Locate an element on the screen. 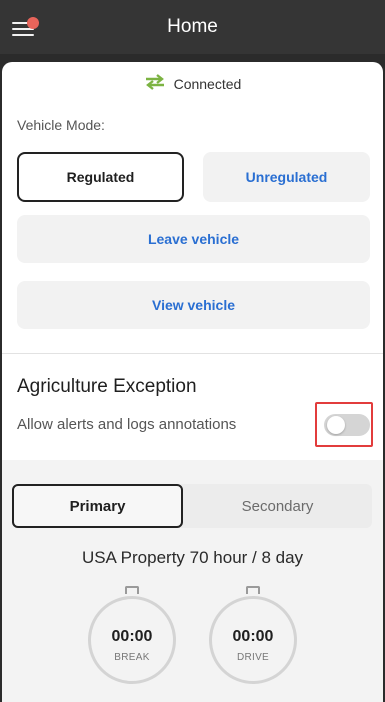 This screenshot has width=385, height=702. drive-label: DRIVE is located at coordinates (253, 657).